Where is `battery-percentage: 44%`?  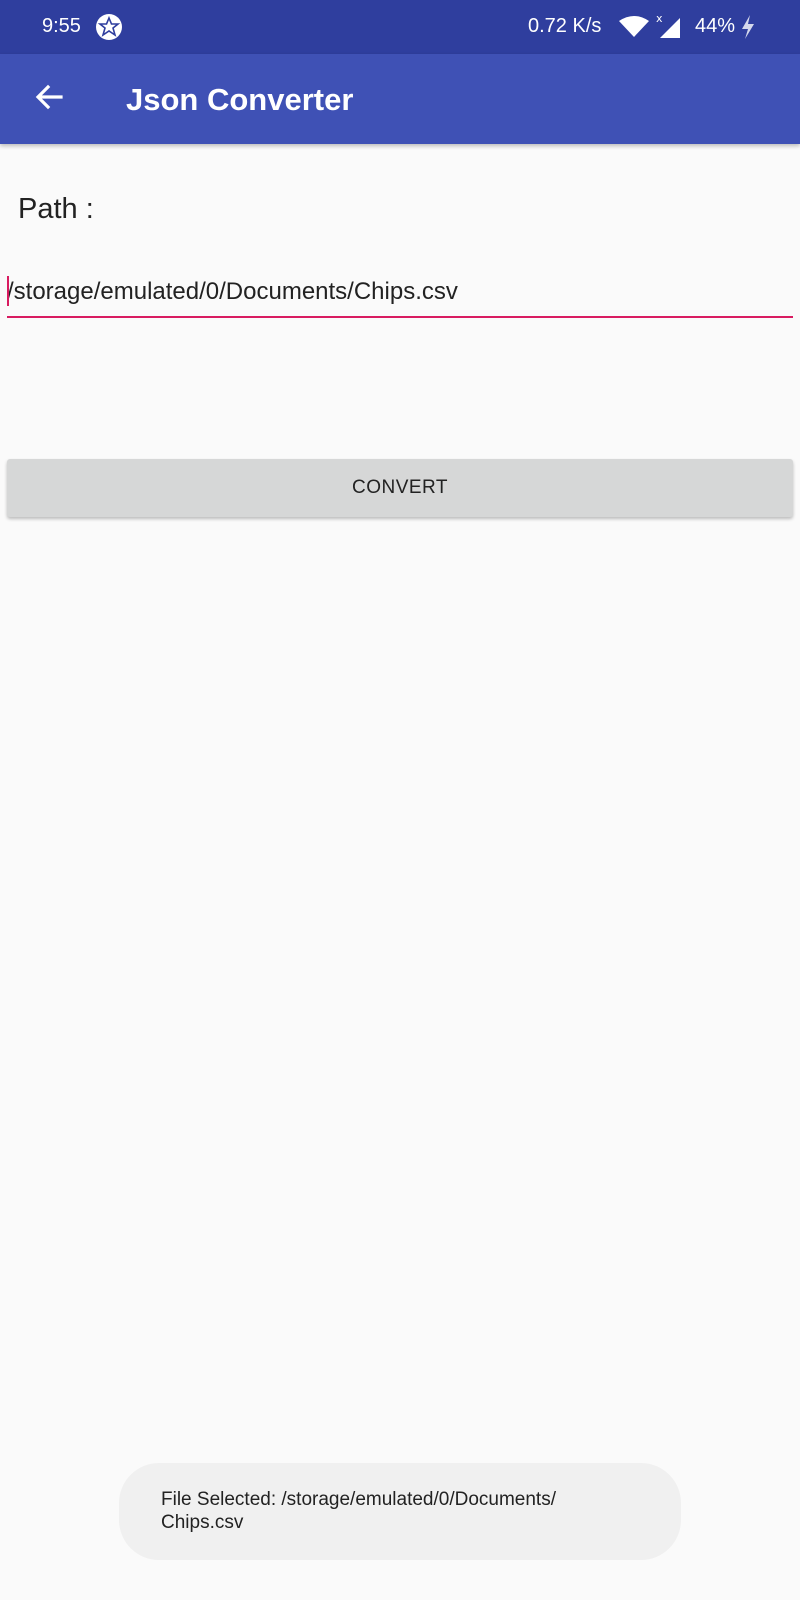 battery-percentage: 44% is located at coordinates (715, 26).